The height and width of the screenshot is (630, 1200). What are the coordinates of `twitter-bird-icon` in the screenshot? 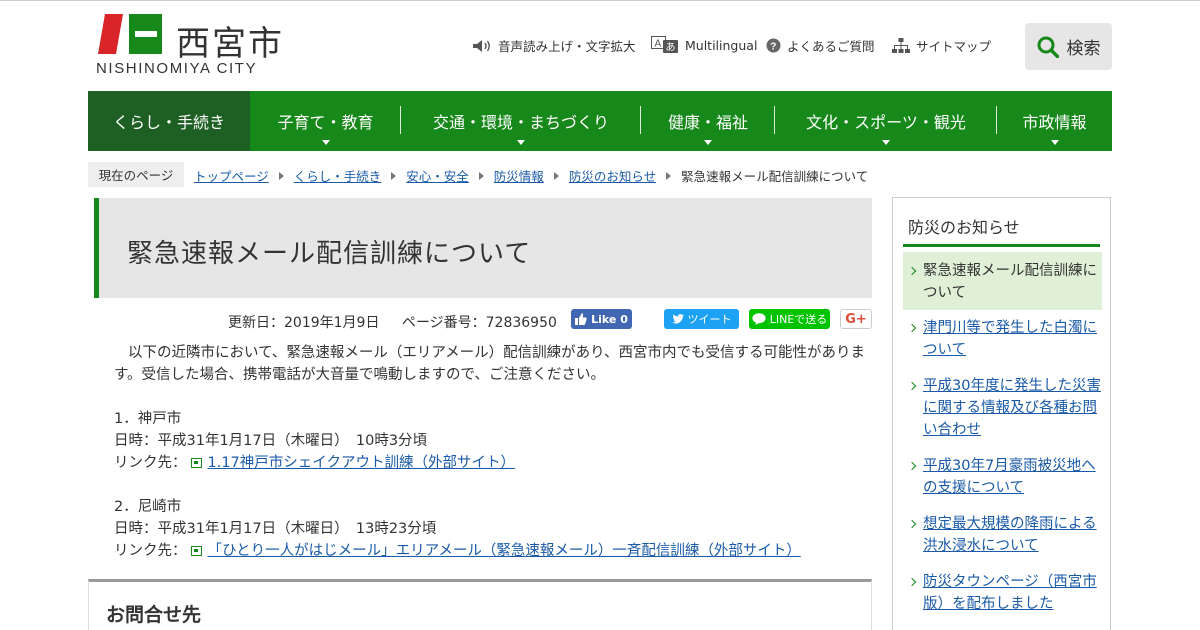 It's located at (677, 319).